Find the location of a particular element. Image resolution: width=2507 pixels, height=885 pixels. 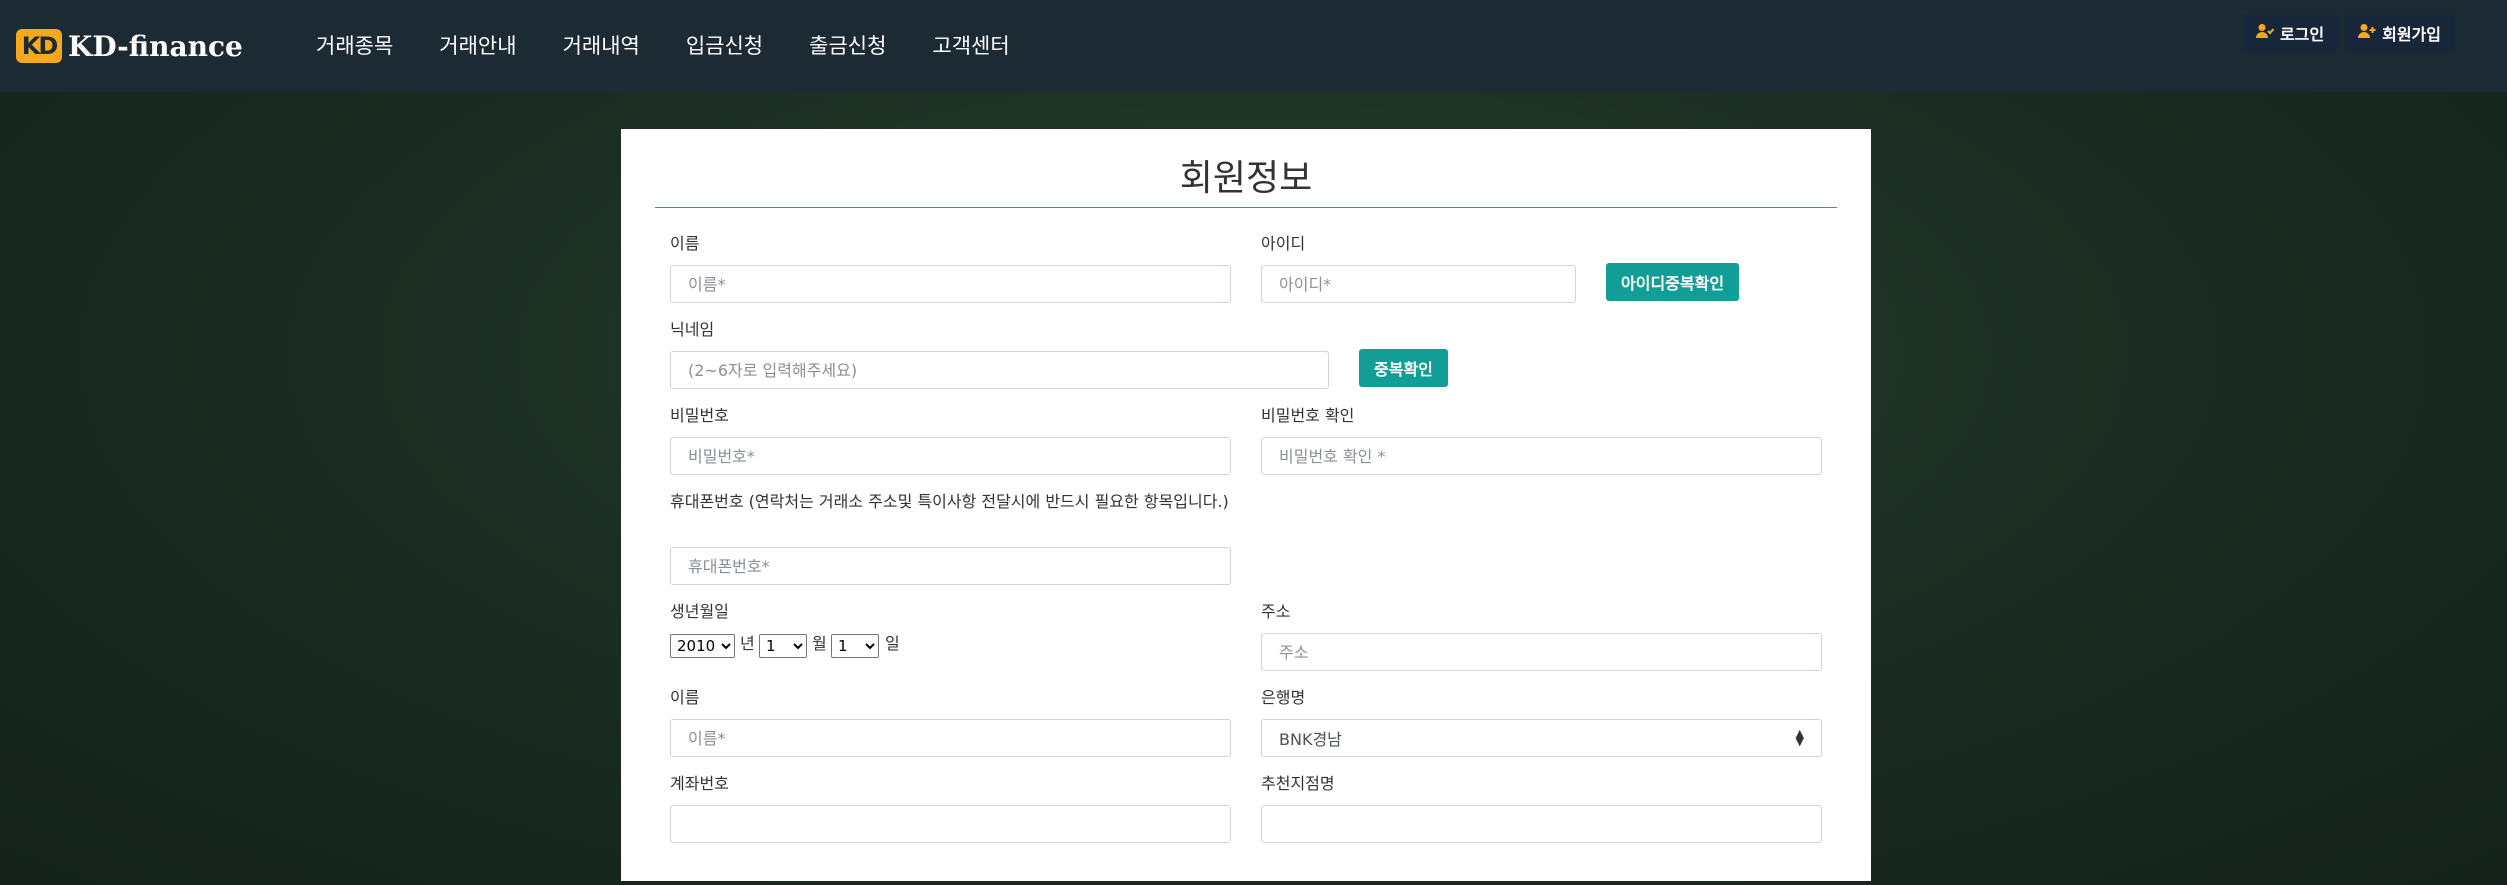

recommend-branch-input is located at coordinates (1541, 824).